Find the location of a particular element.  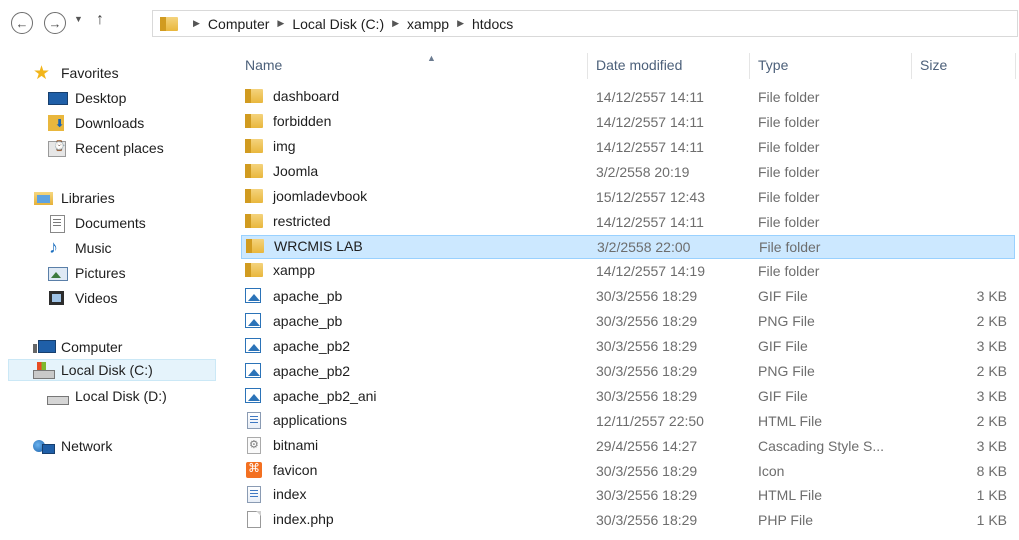

sidebar-item-label: Local Disk (D:) is located at coordinates (121, 396).